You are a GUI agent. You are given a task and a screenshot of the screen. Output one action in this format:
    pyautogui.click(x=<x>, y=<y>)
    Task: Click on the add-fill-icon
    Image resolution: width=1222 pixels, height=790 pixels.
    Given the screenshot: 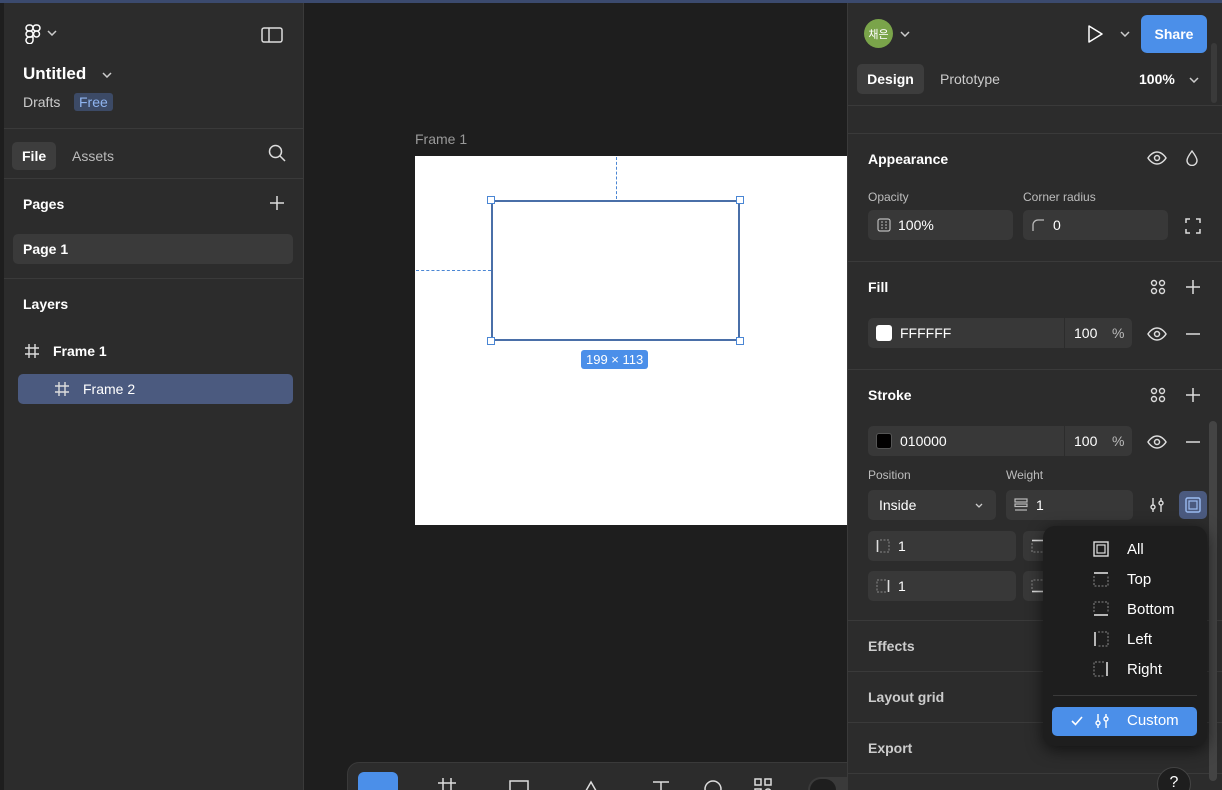 What is the action you would take?
    pyautogui.click(x=1193, y=287)
    